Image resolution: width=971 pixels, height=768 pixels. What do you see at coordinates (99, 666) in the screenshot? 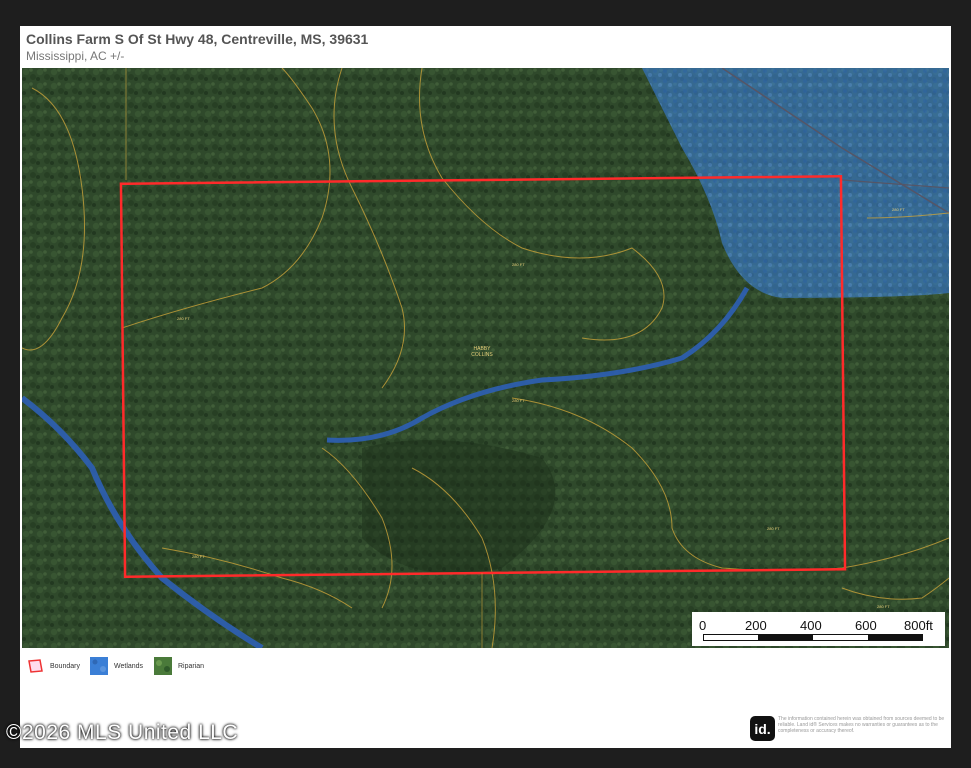
I see `wetlands-icon` at bounding box center [99, 666].